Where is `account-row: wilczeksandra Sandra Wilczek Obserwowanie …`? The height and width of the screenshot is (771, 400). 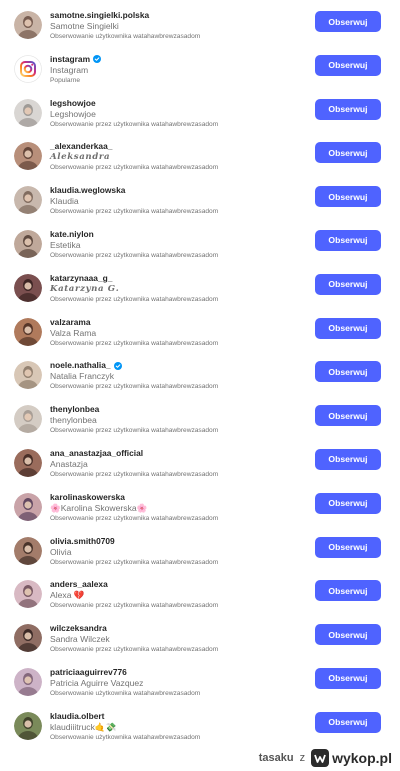
account-row: wilczeksandra Sandra Wilczek Obserwowanie … is located at coordinates (200, 640).